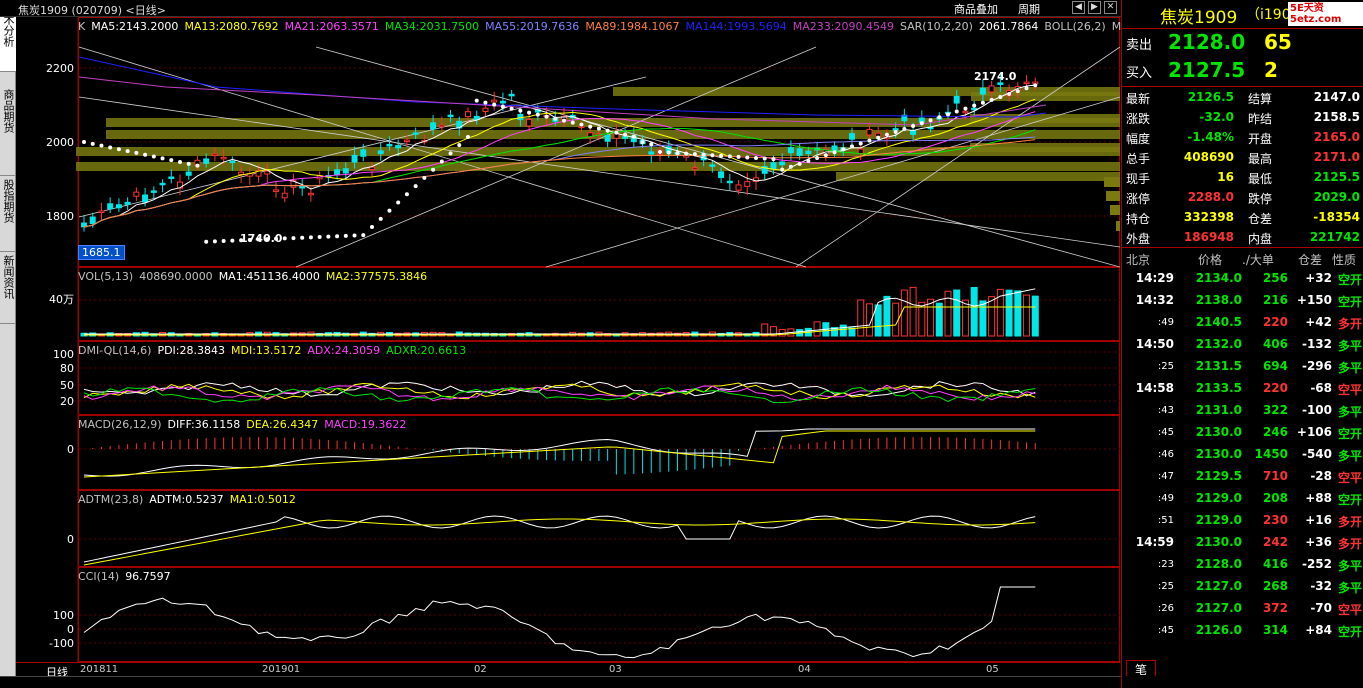  What do you see at coordinates (1029, 9) in the screenshot?
I see `period-button: 周期` at bounding box center [1029, 9].